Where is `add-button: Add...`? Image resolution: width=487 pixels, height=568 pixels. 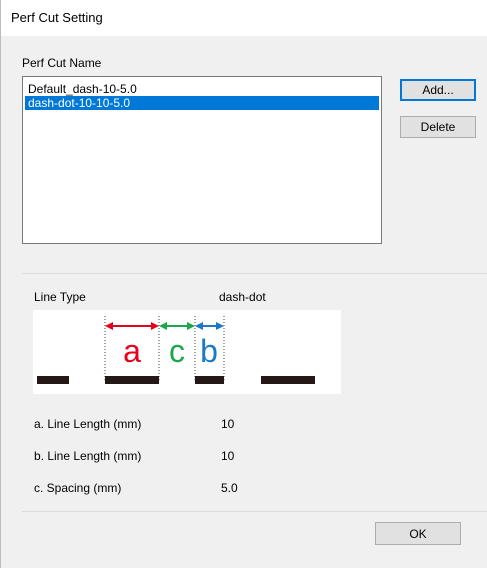
add-button: Add... is located at coordinates (438, 90).